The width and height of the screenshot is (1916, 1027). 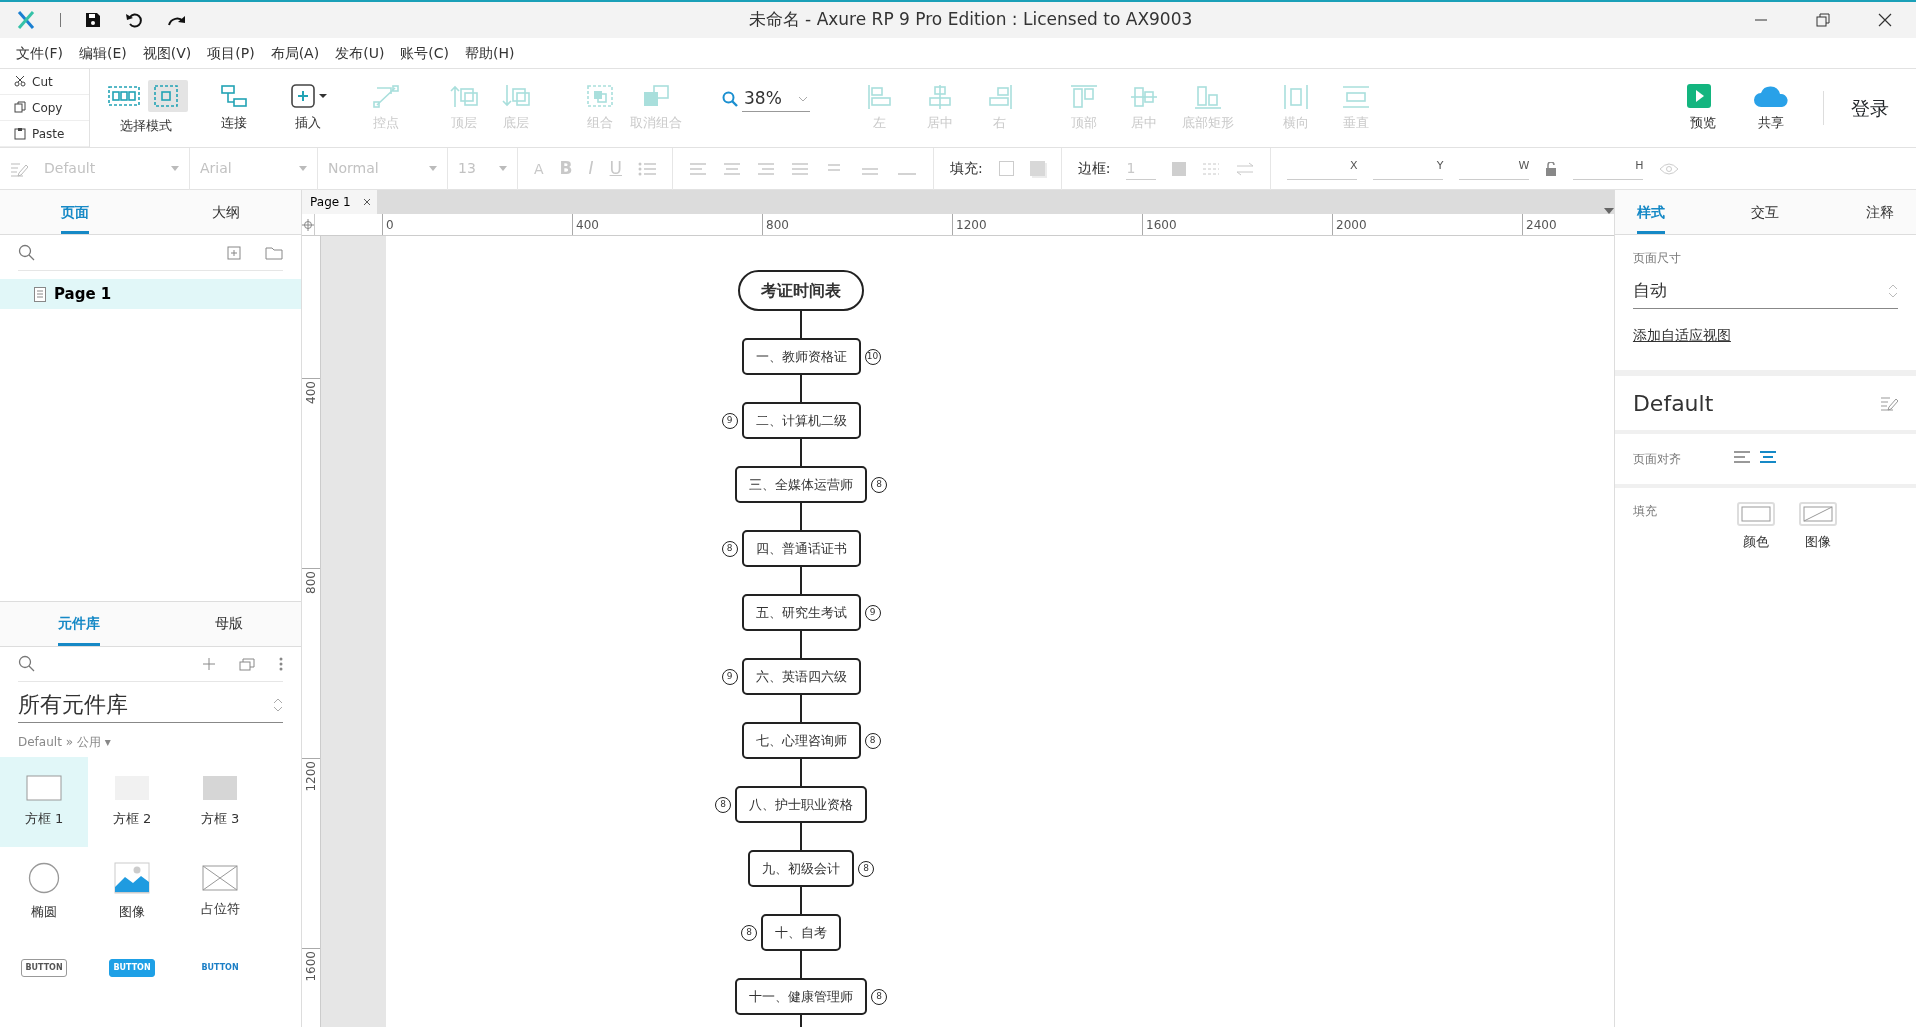 I want to click on geometry-field: X, so click(x=1322, y=168).